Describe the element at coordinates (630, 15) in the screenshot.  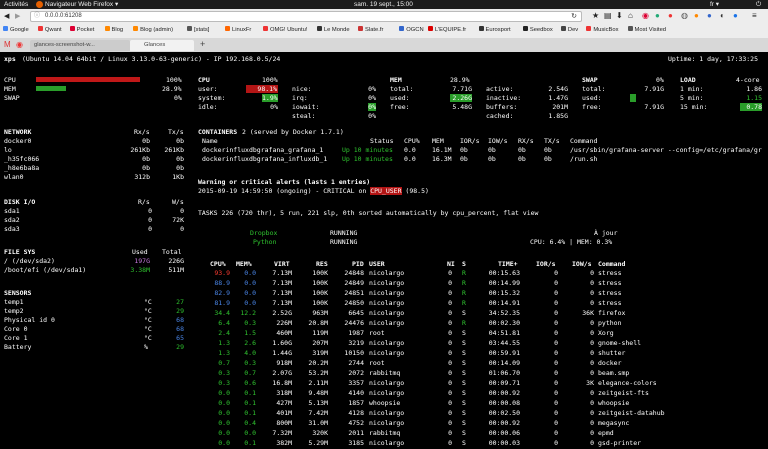
I see `home-icon: ⌂` at that location.